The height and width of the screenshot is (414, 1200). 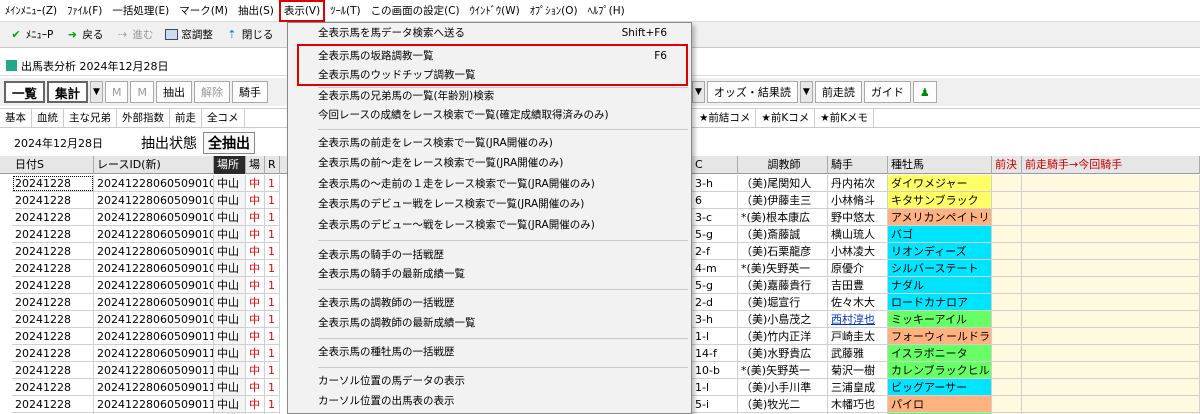 I want to click on menu-item-sire-history: 全表示馬の種牡馬の一括戦歴, so click(x=489, y=352).